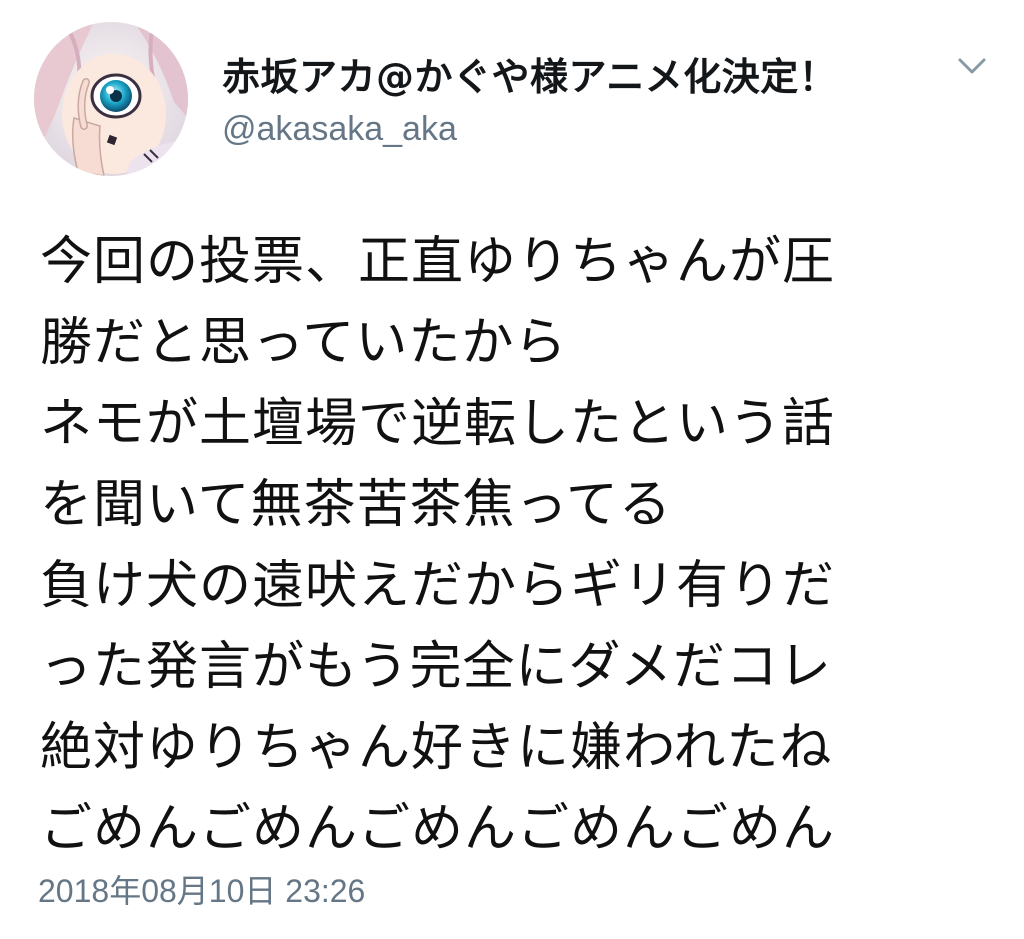 Image resolution: width=1024 pixels, height=939 pixels. Describe the element at coordinates (201, 889) in the screenshot. I see `tweet-timestamp: 2018年08月10日 23:26` at that location.